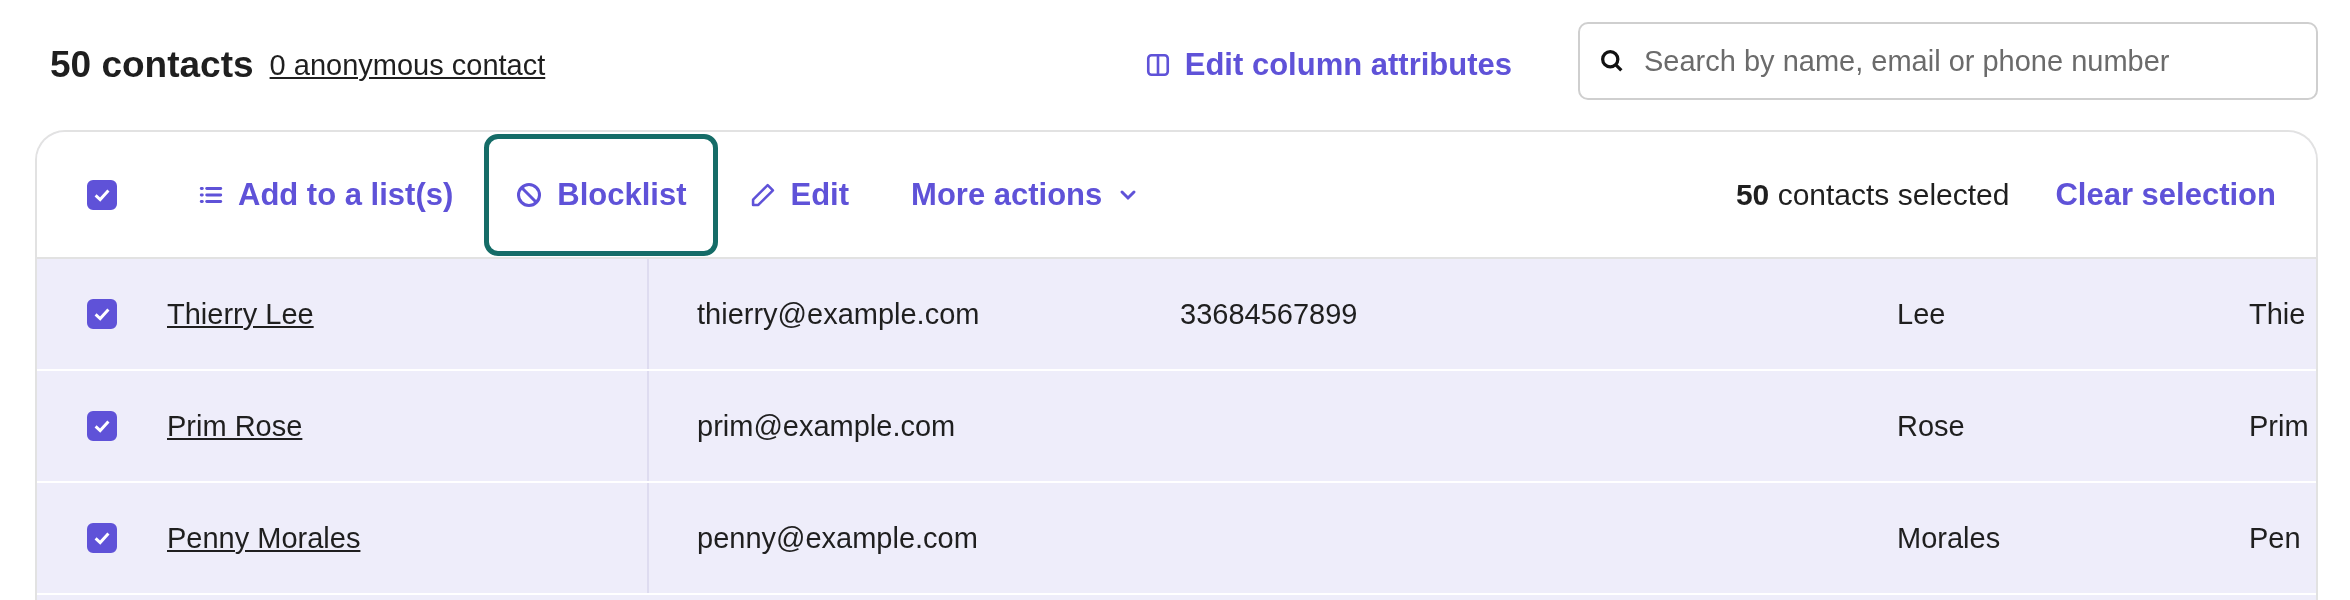 This screenshot has height=600, width=2350. I want to click on action-button: Blocklist, so click(601, 194).